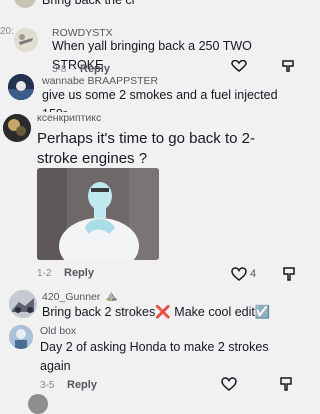 The image size is (320, 414). Describe the element at coordinates (44, 273) in the screenshot. I see `comment-date: 1-2` at that location.